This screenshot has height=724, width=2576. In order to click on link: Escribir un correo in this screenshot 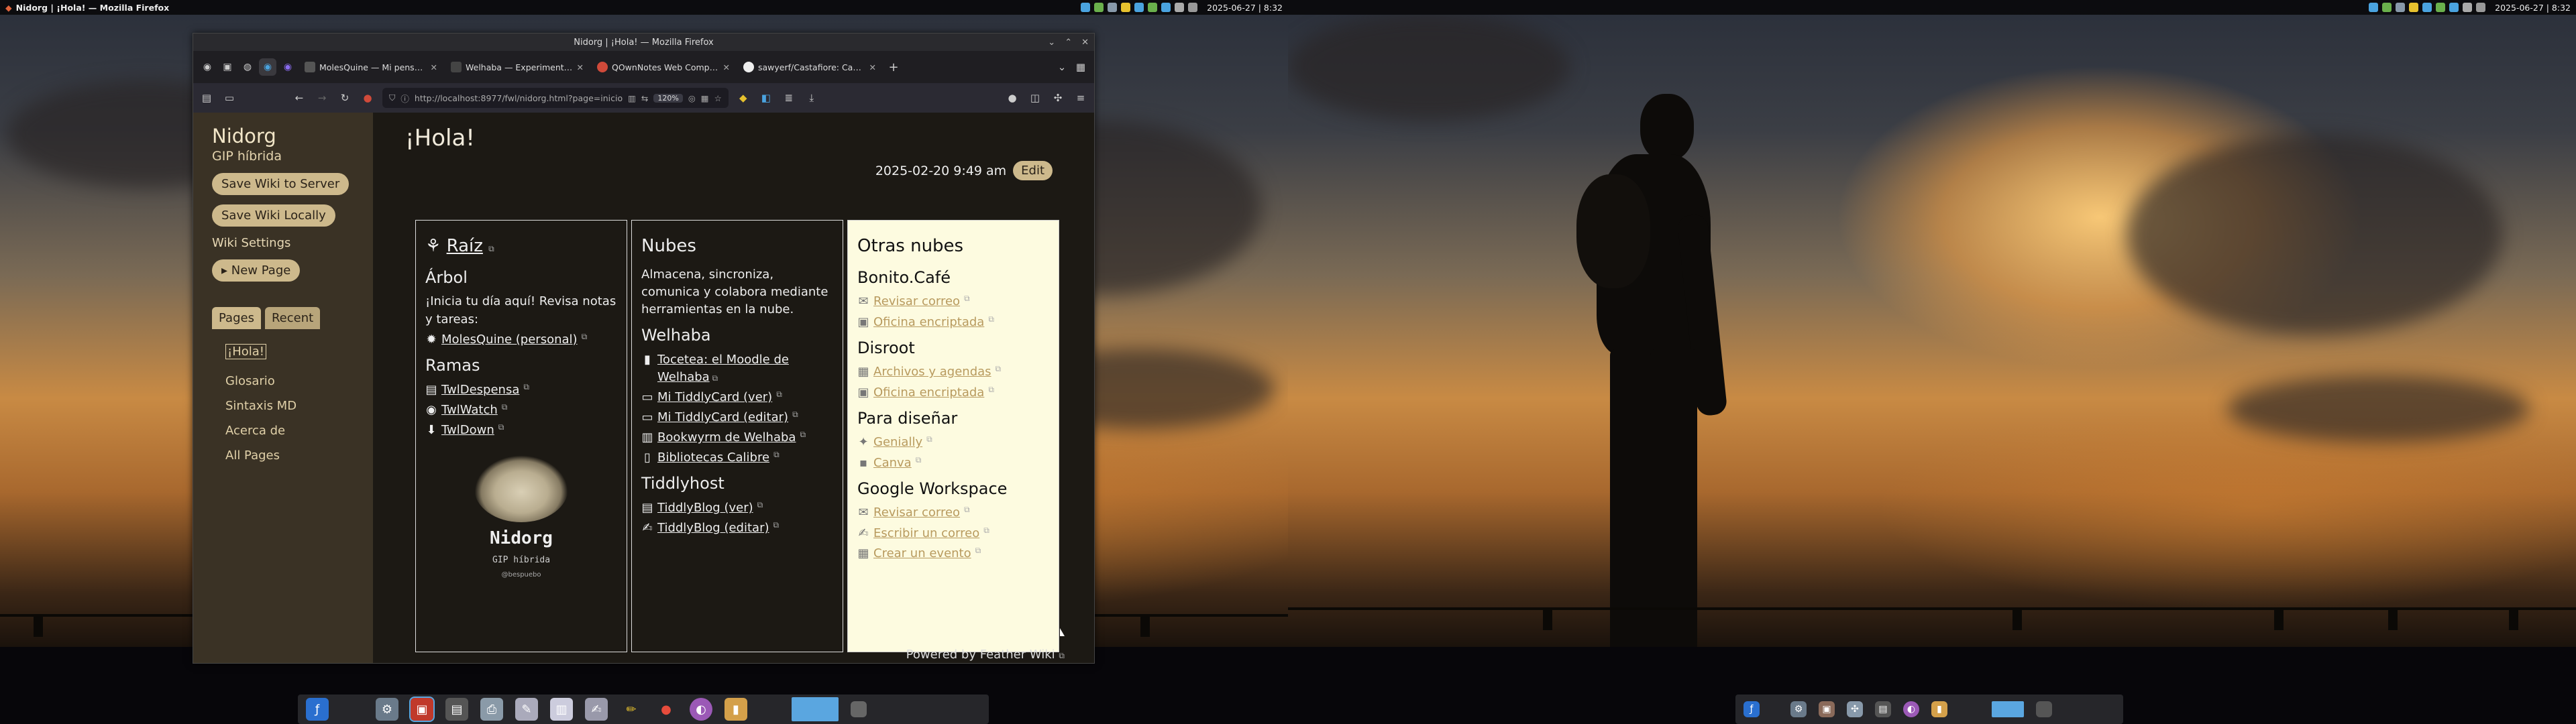, I will do `click(926, 533)`.